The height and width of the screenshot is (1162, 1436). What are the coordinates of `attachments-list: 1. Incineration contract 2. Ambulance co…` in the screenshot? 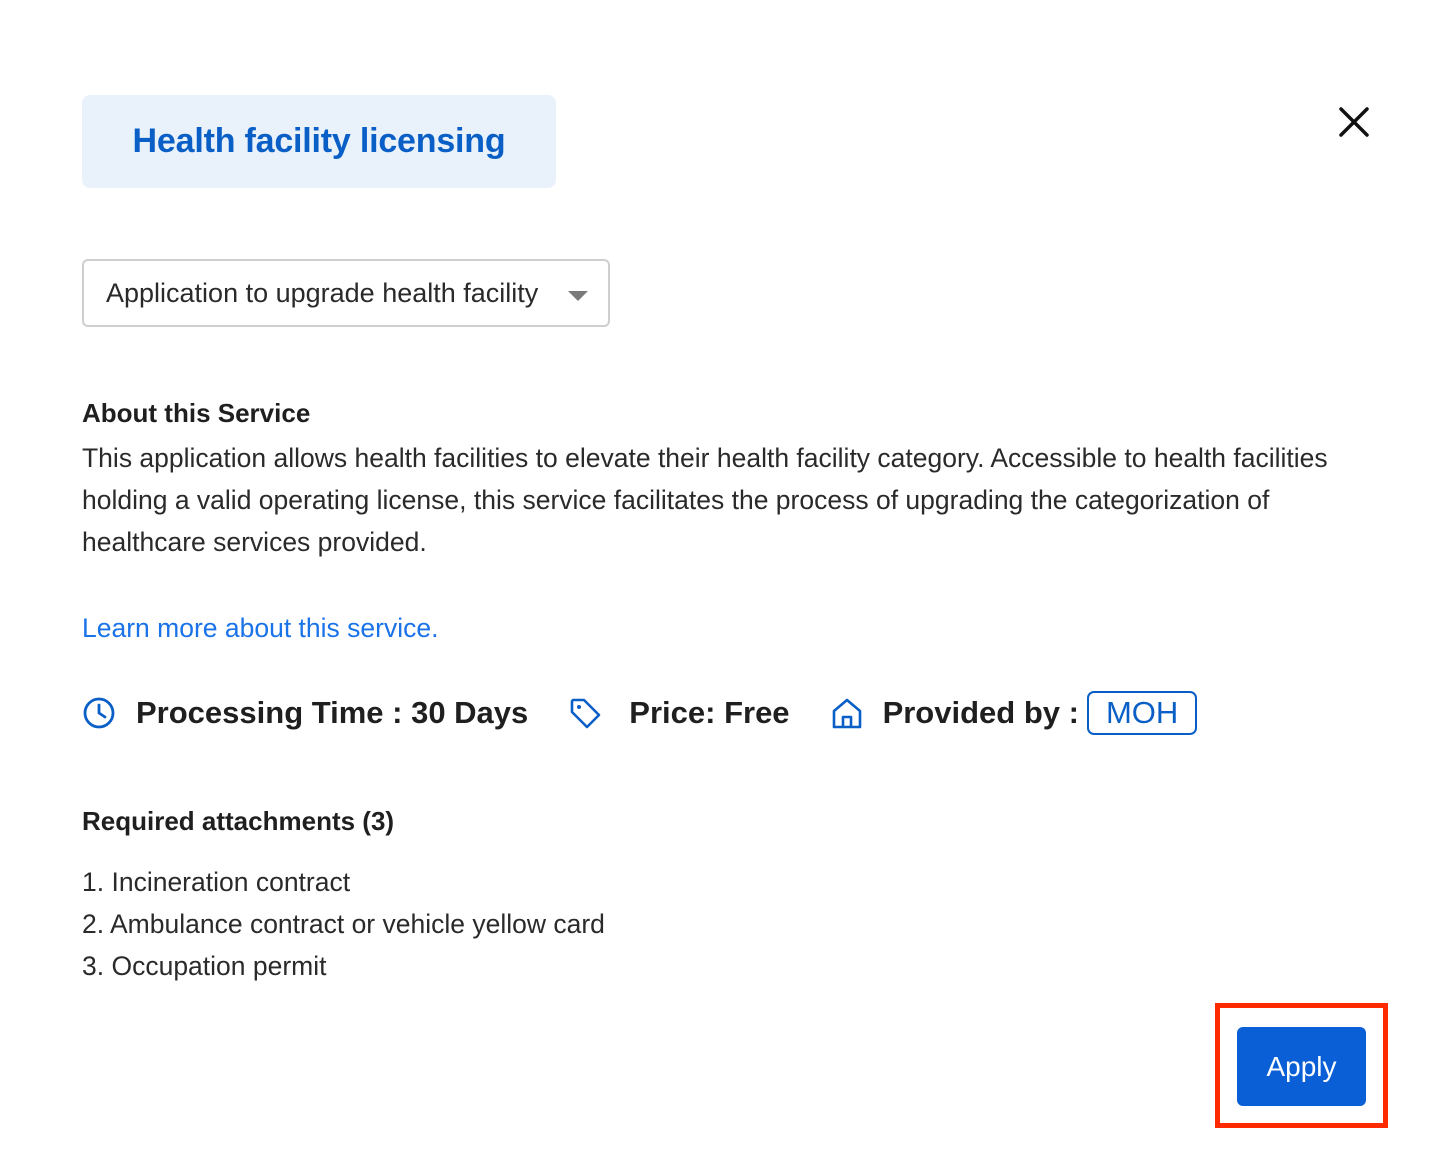 It's located at (343, 924).